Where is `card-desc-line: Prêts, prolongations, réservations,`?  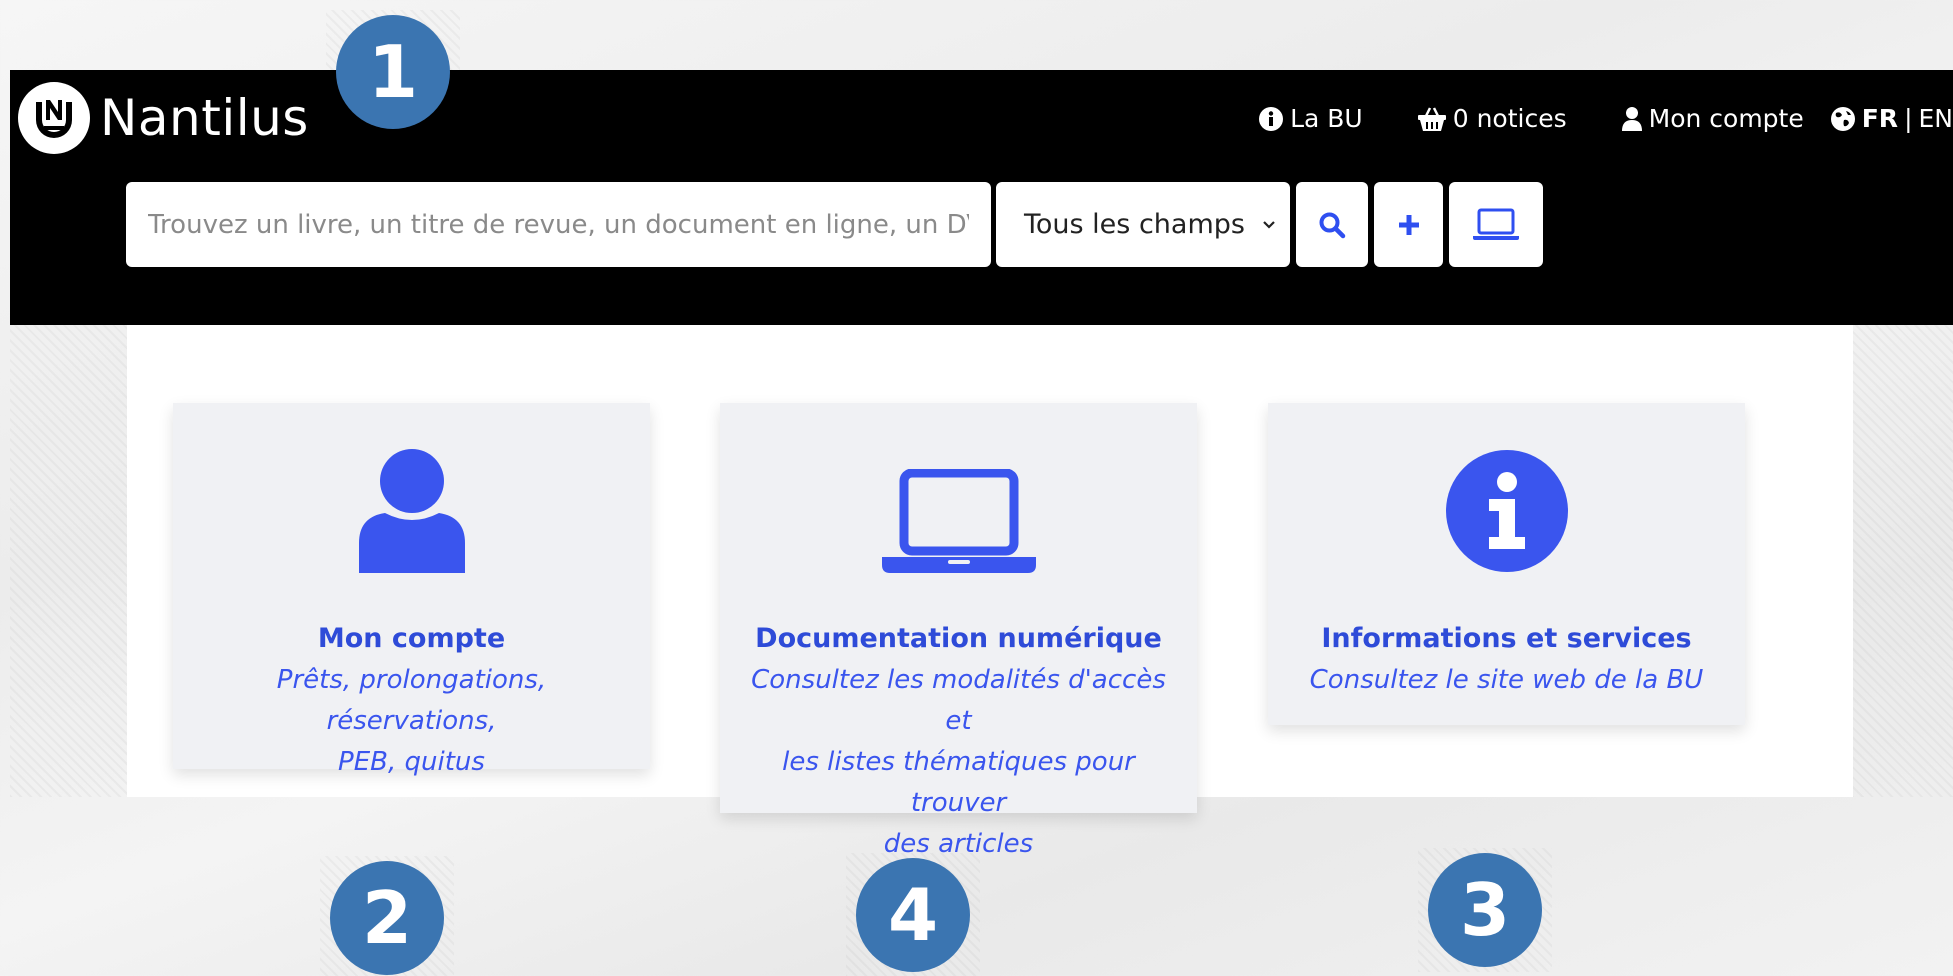 card-desc-line: Prêts, prolongations, réservations, is located at coordinates (411, 700).